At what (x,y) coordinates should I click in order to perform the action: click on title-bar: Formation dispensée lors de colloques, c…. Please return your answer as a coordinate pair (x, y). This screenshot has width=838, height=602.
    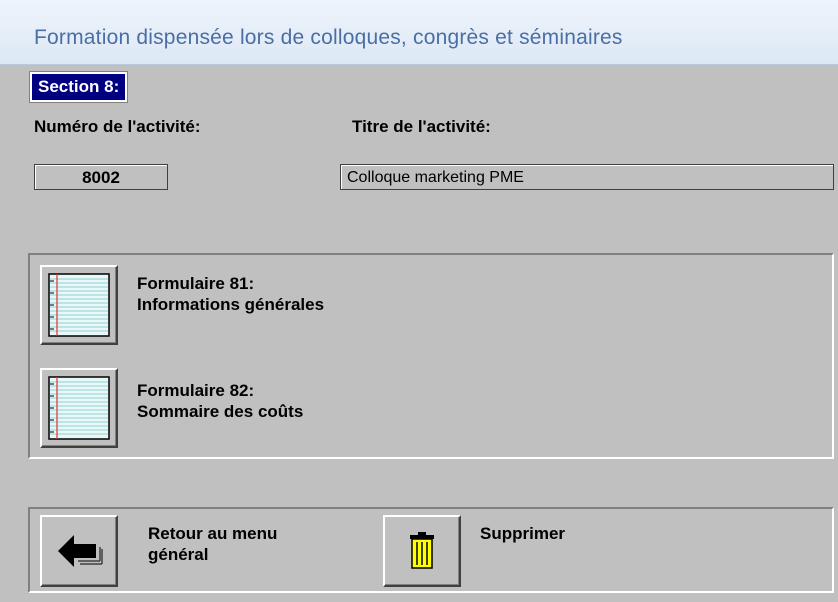
    Looking at the image, I should click on (419, 32).